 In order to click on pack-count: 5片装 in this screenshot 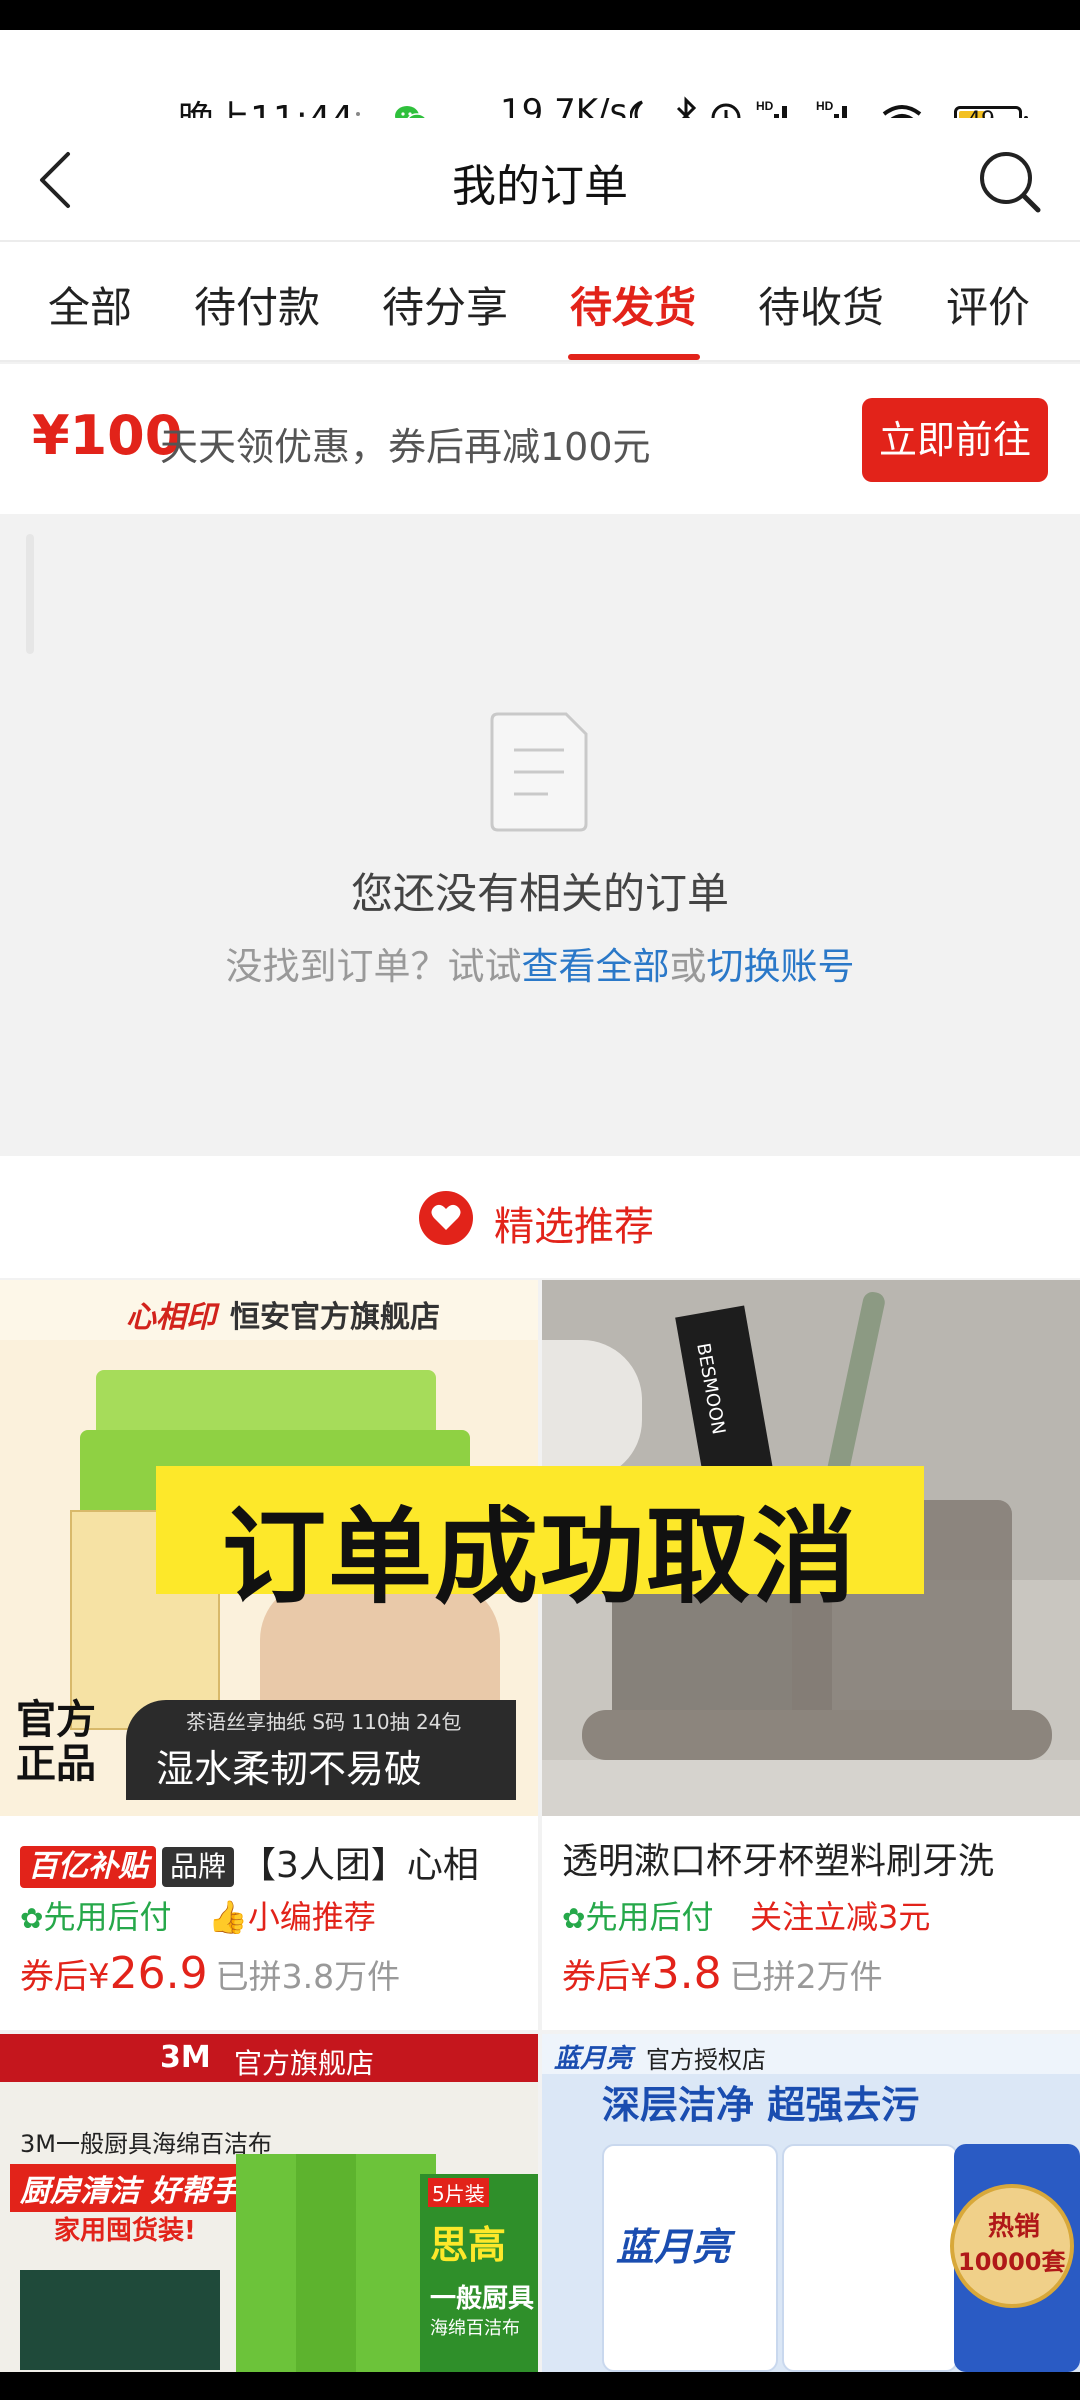, I will do `click(458, 2192)`.